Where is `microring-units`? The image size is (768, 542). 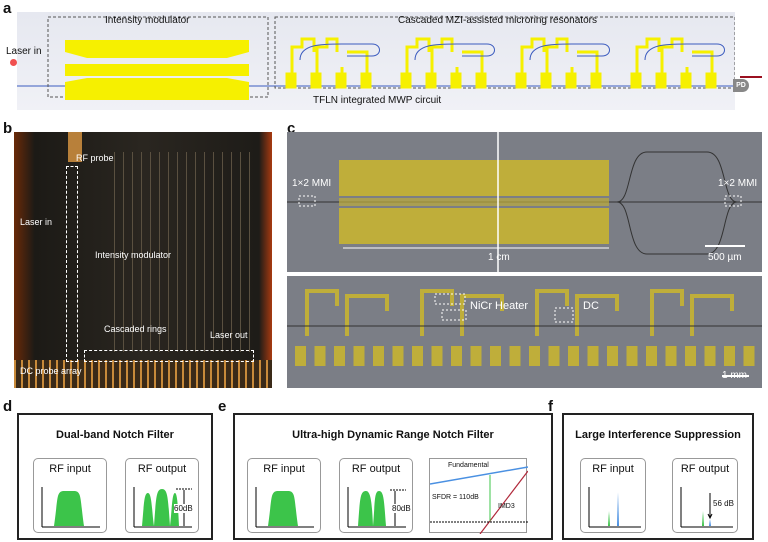
microring-units is located at coordinates (505, 63).